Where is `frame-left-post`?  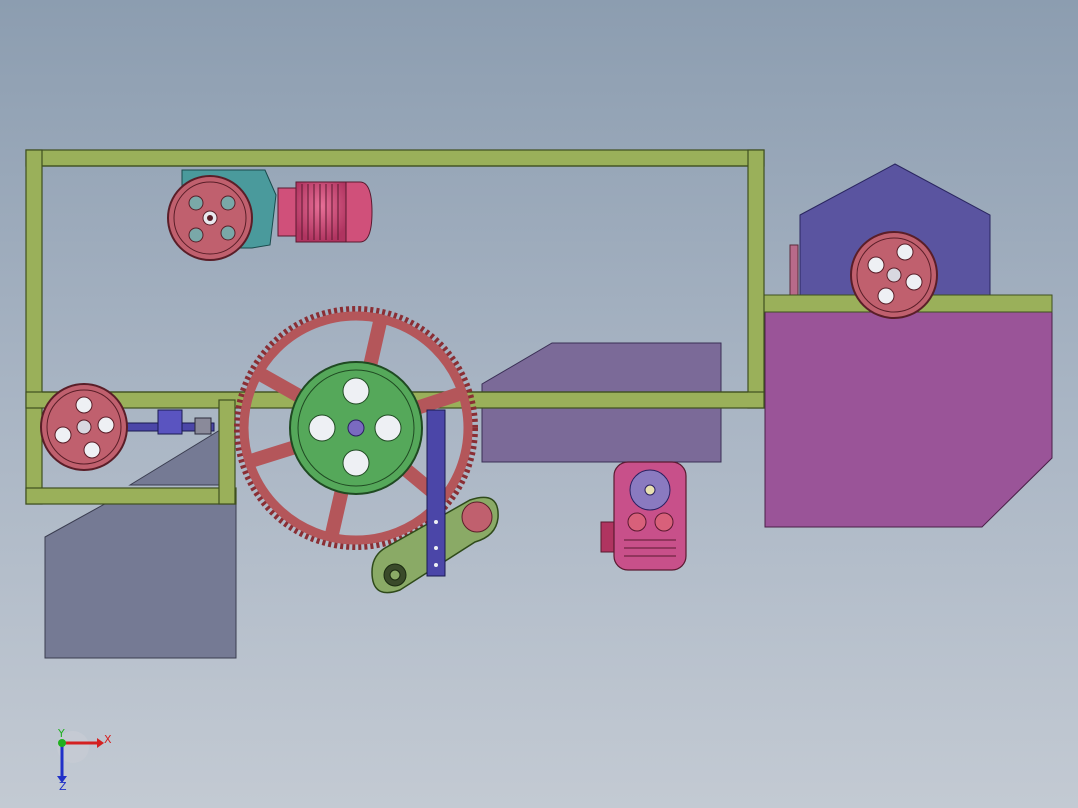 frame-left-post is located at coordinates (34, 327).